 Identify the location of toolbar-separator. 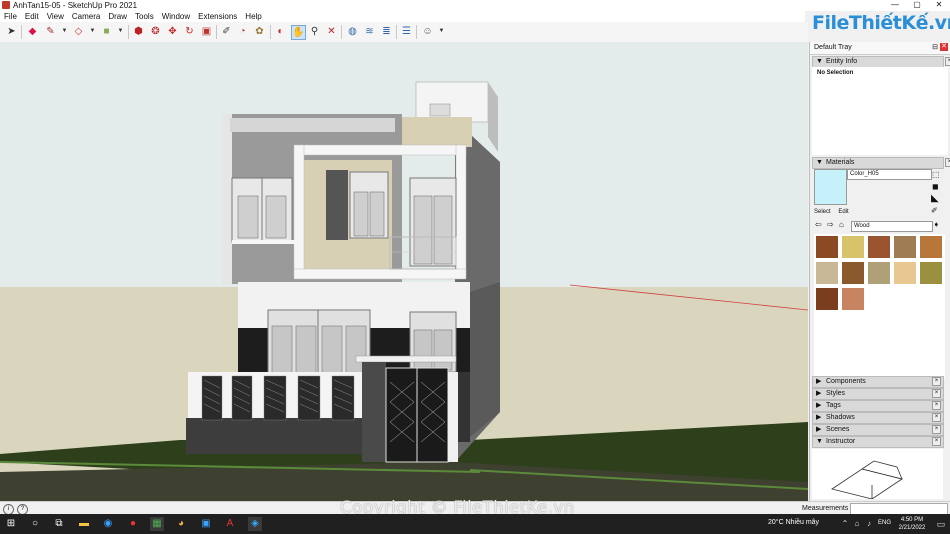
(396, 32).